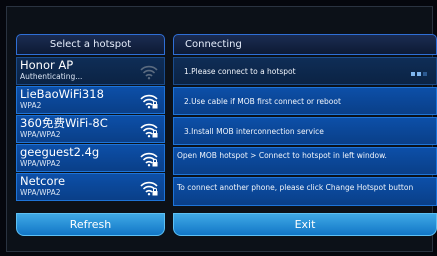  I want to click on hotspot-security: WPA2, so click(31, 105).